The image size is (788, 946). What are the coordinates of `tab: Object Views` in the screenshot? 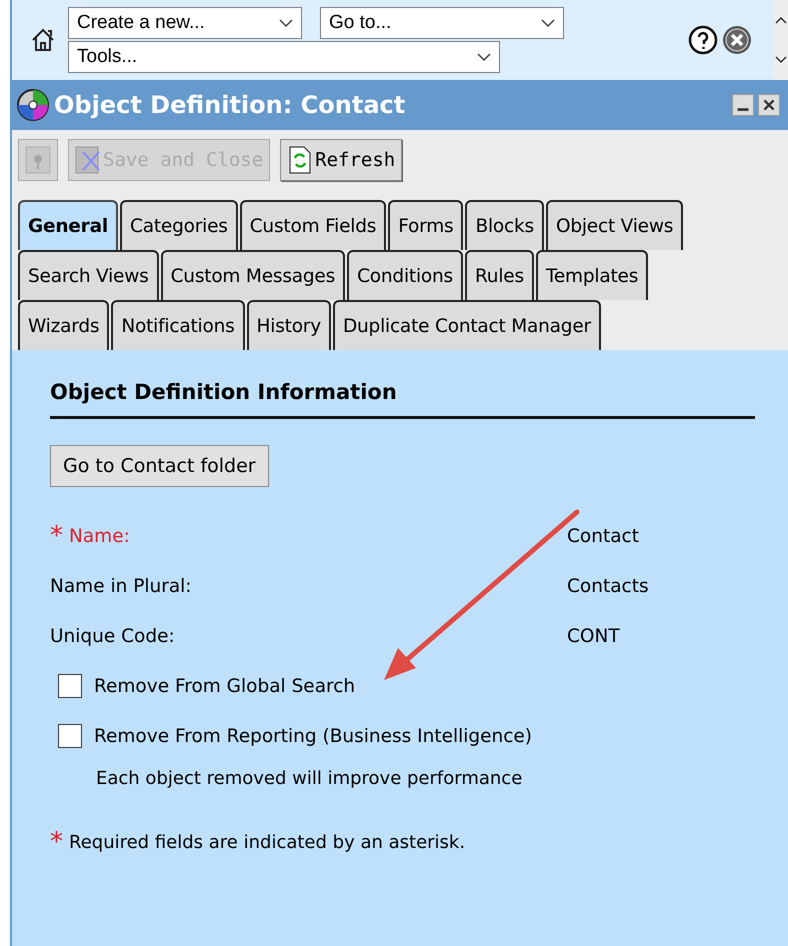 It's located at (615, 225).